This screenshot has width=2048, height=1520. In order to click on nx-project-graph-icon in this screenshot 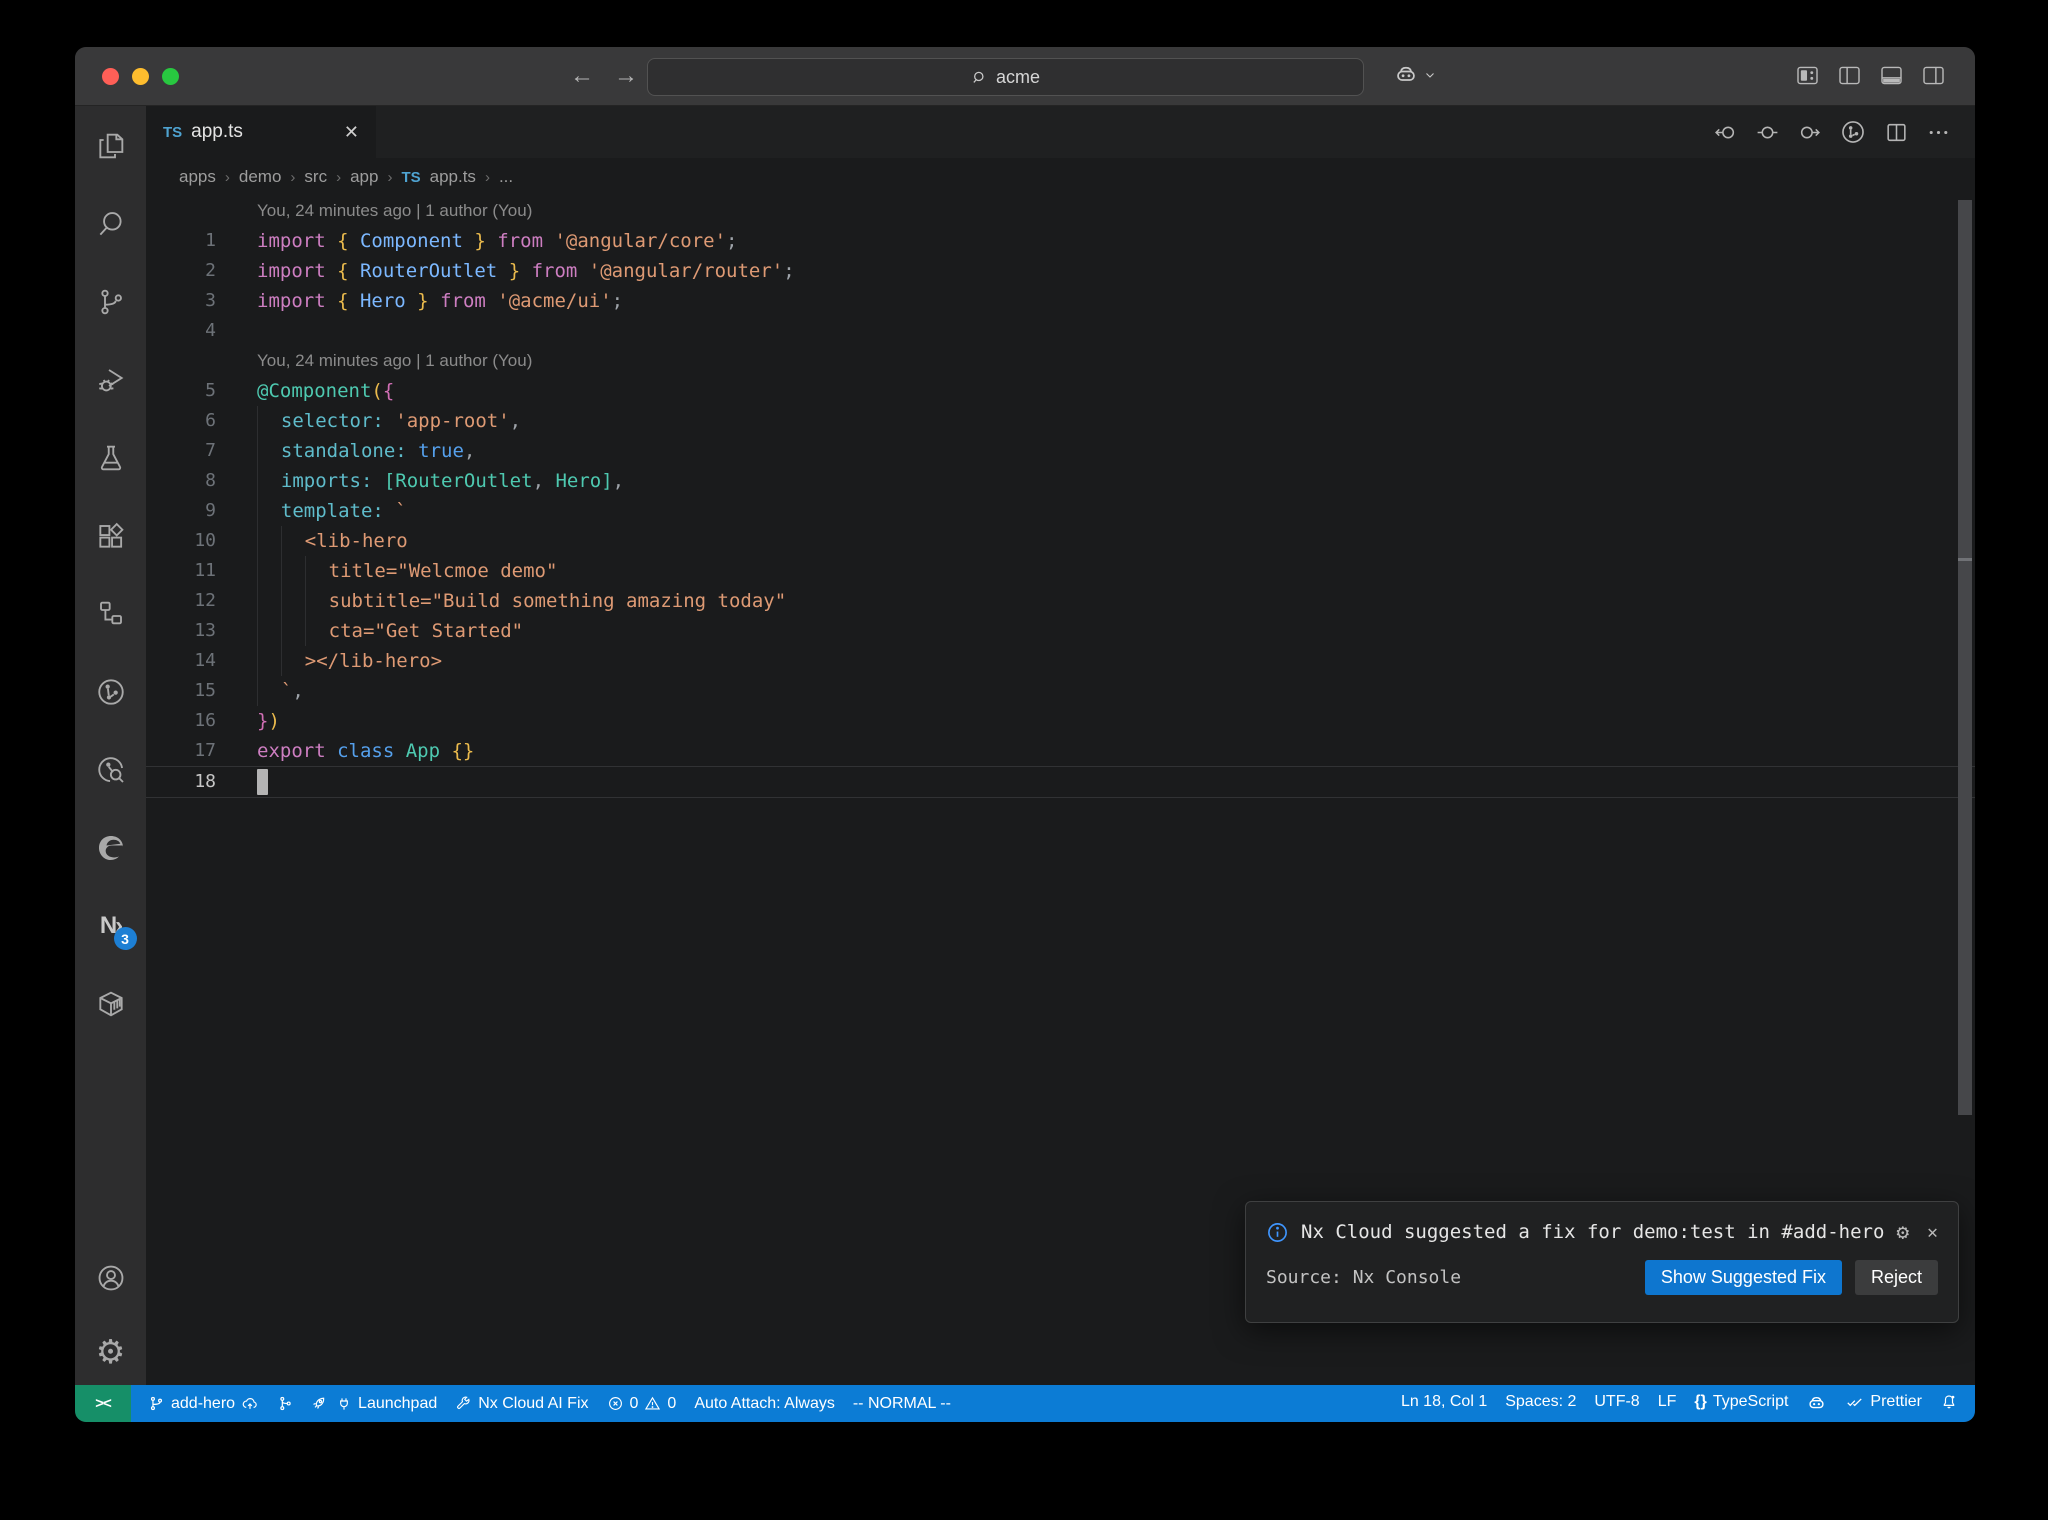, I will do `click(111, 692)`.